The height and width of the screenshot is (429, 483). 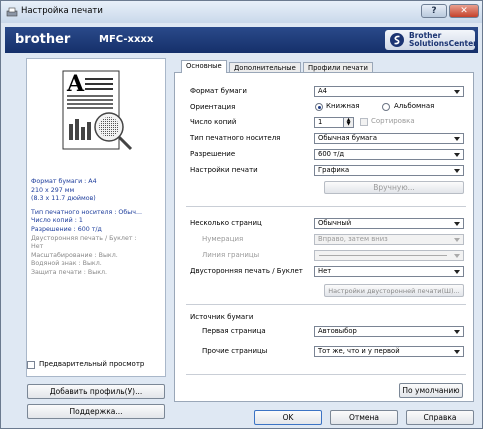 What do you see at coordinates (337, 331) in the screenshot?
I see `first-page-value: Автовыбор` at bounding box center [337, 331].